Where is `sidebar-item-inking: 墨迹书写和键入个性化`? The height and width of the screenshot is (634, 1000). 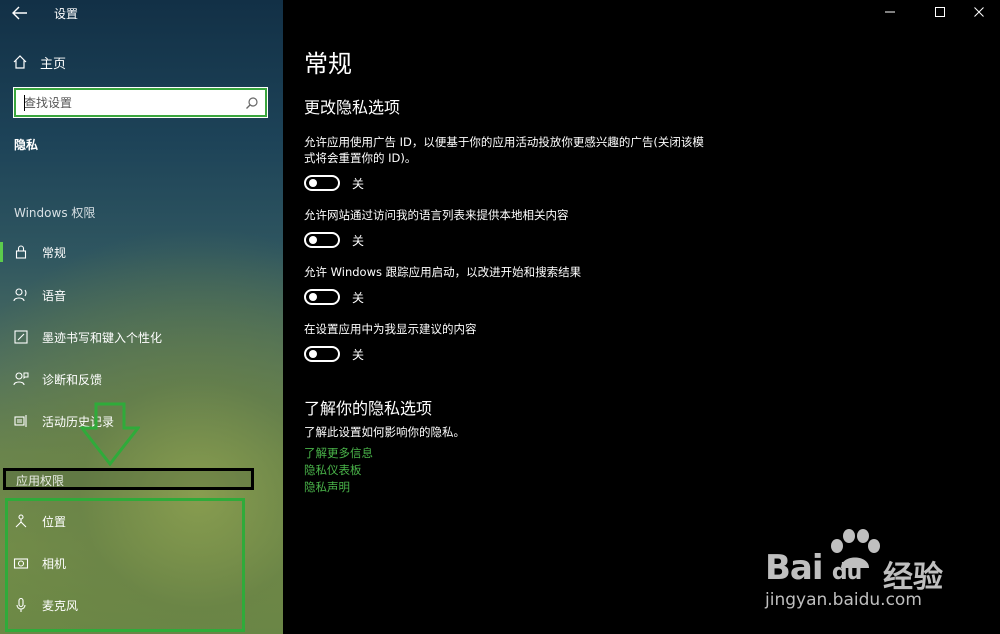 sidebar-item-inking: 墨迹书写和键入个性化 is located at coordinates (141, 337).